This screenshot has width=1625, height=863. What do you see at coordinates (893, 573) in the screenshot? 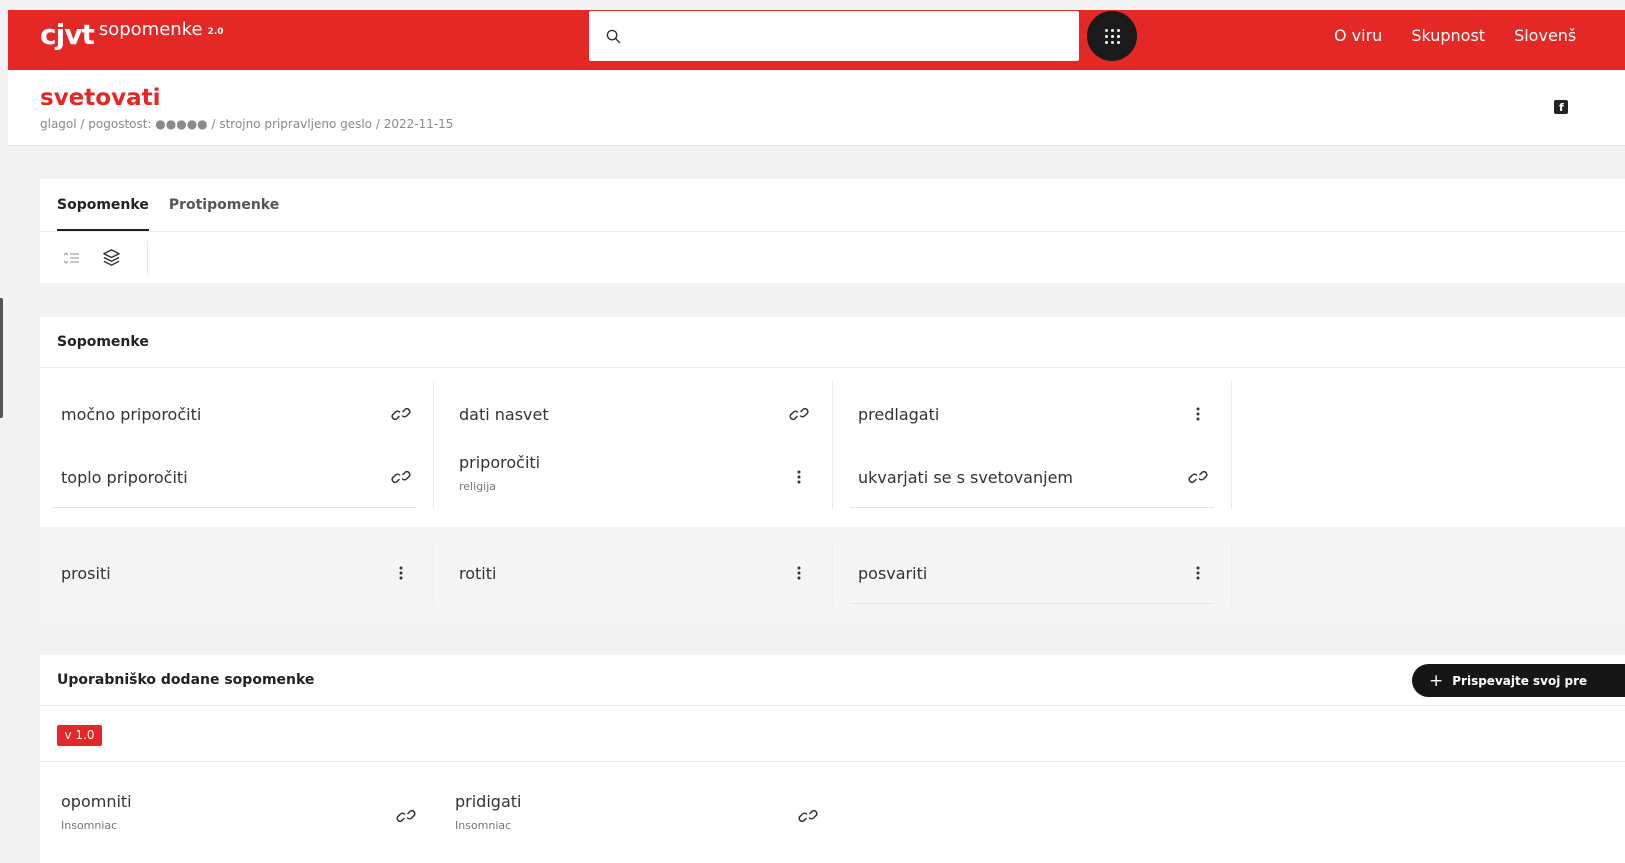
I see `synonym-text: posvariti` at bounding box center [893, 573].